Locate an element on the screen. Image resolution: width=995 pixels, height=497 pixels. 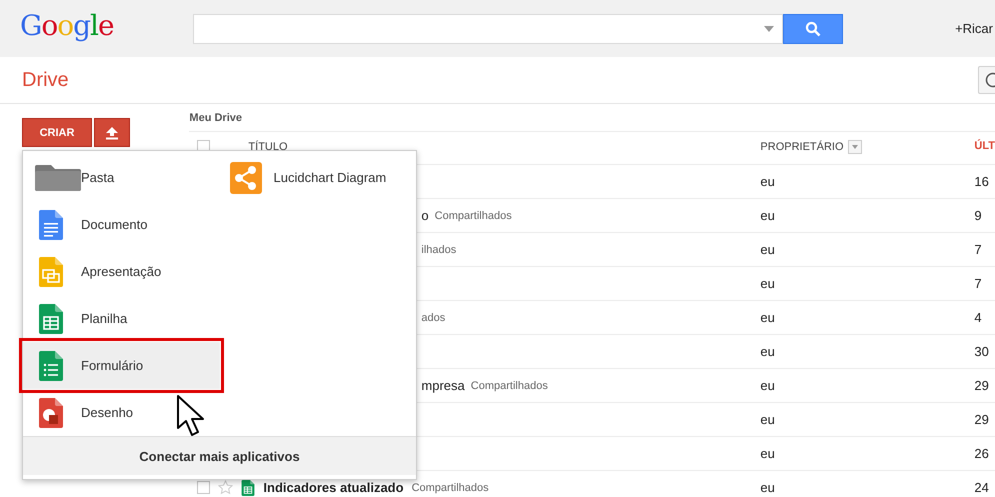
date-cell-text: 26 is located at coordinates (982, 453).